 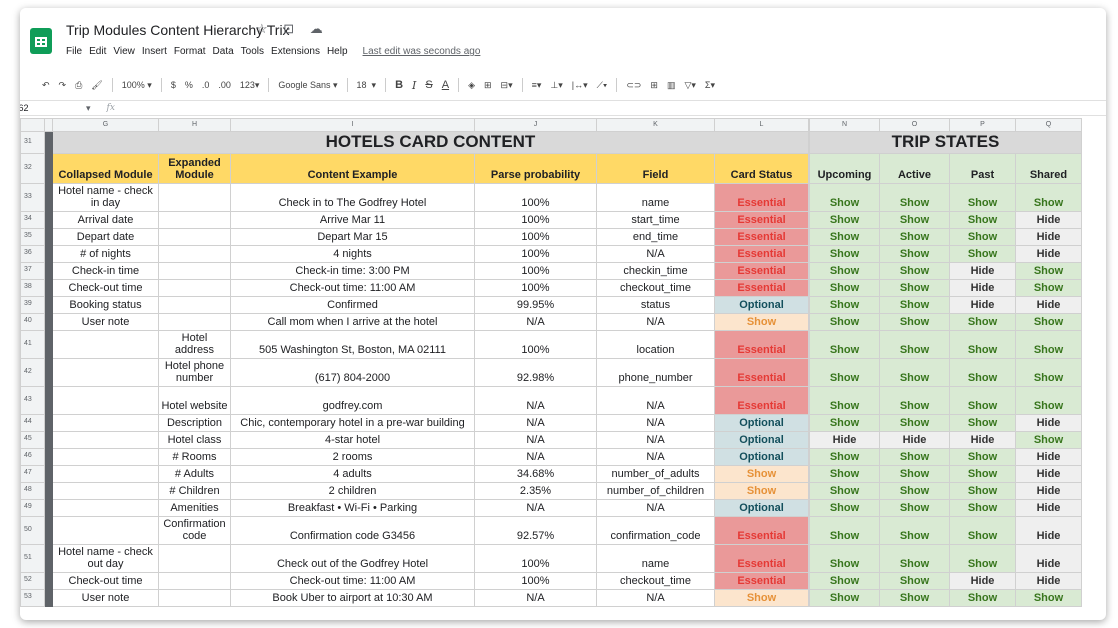 What do you see at coordinates (580, 85) in the screenshot?
I see `text-wrap-icon: |↔▾` at bounding box center [580, 85].